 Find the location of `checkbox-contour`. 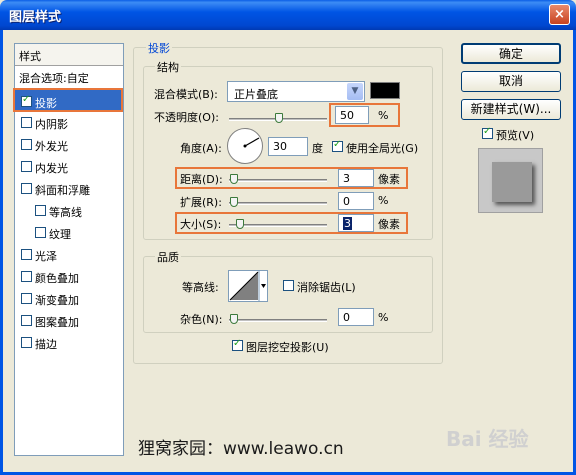

checkbox-contour is located at coordinates (40, 210).